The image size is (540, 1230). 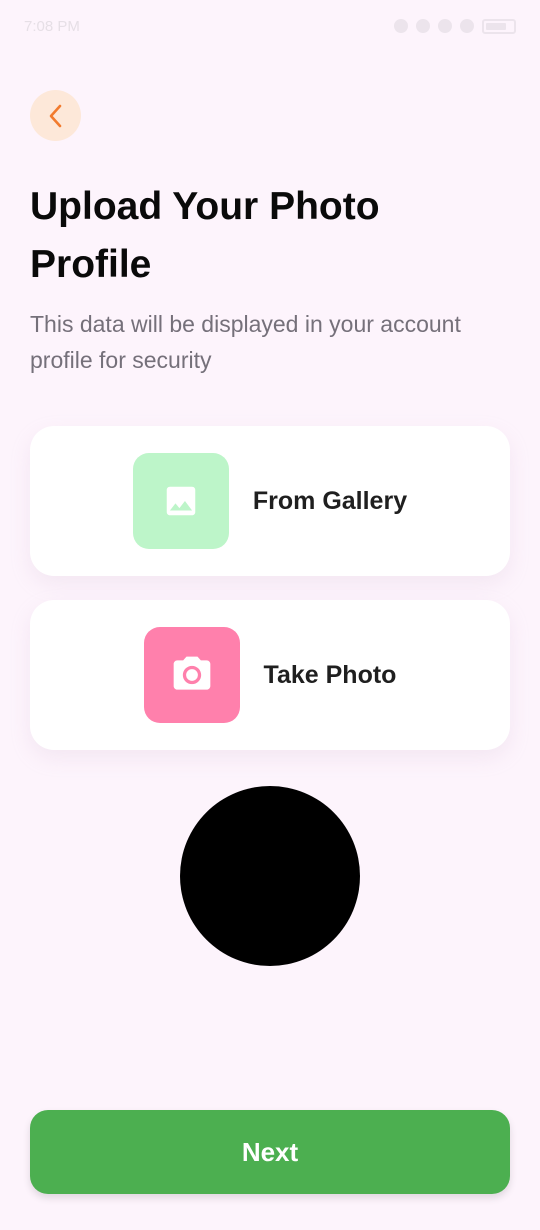 I want to click on gallery-icon-tile, so click(x=180, y=501).